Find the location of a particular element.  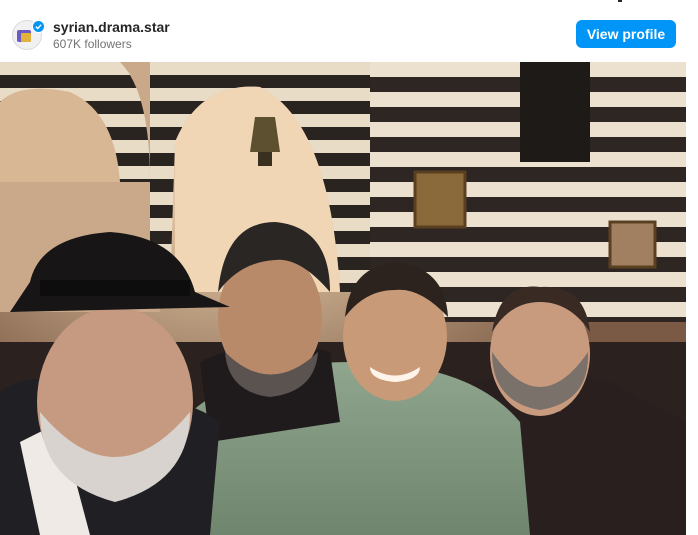

followers-count: 607K followers is located at coordinates (92, 44).